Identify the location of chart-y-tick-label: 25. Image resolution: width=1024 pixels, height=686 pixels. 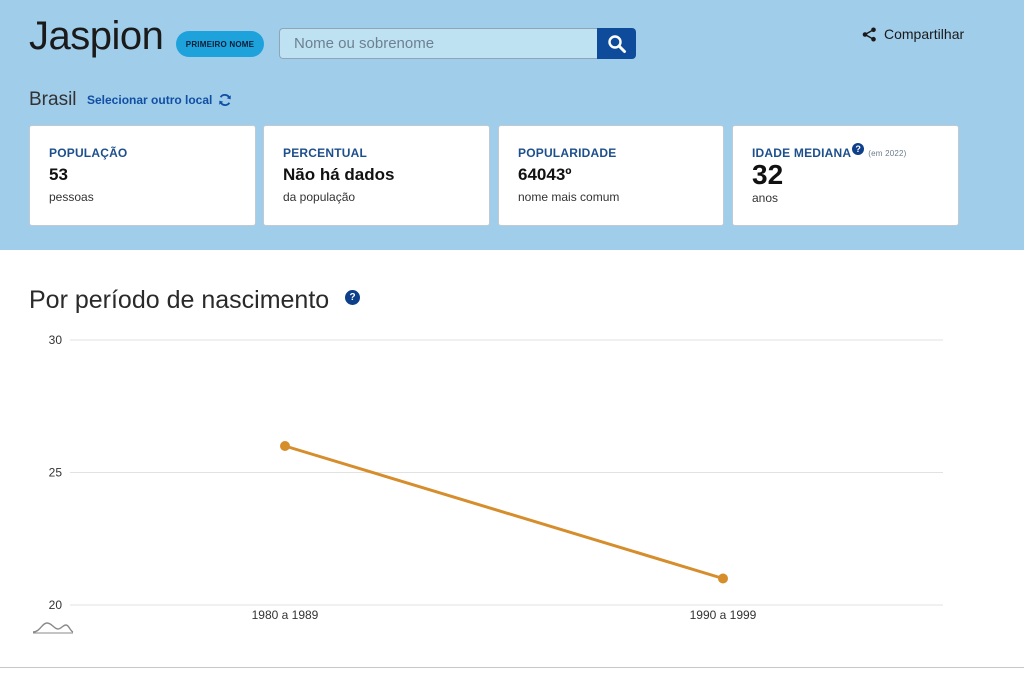
(56, 473).